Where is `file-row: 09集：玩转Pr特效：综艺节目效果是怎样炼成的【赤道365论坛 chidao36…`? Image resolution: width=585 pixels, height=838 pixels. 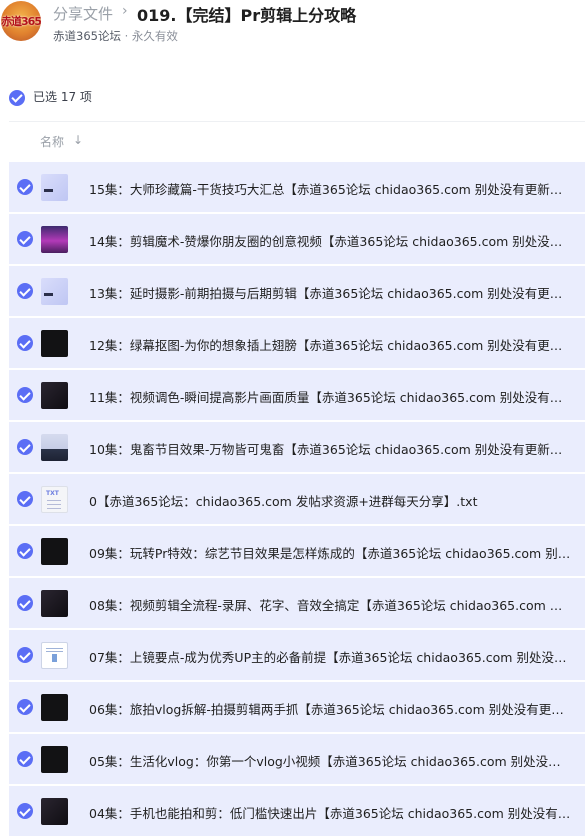 file-row: 09集：玩转Pr特效：综艺节目效果是怎样炼成的【赤道365论坛 chidao36… is located at coordinates (297, 551).